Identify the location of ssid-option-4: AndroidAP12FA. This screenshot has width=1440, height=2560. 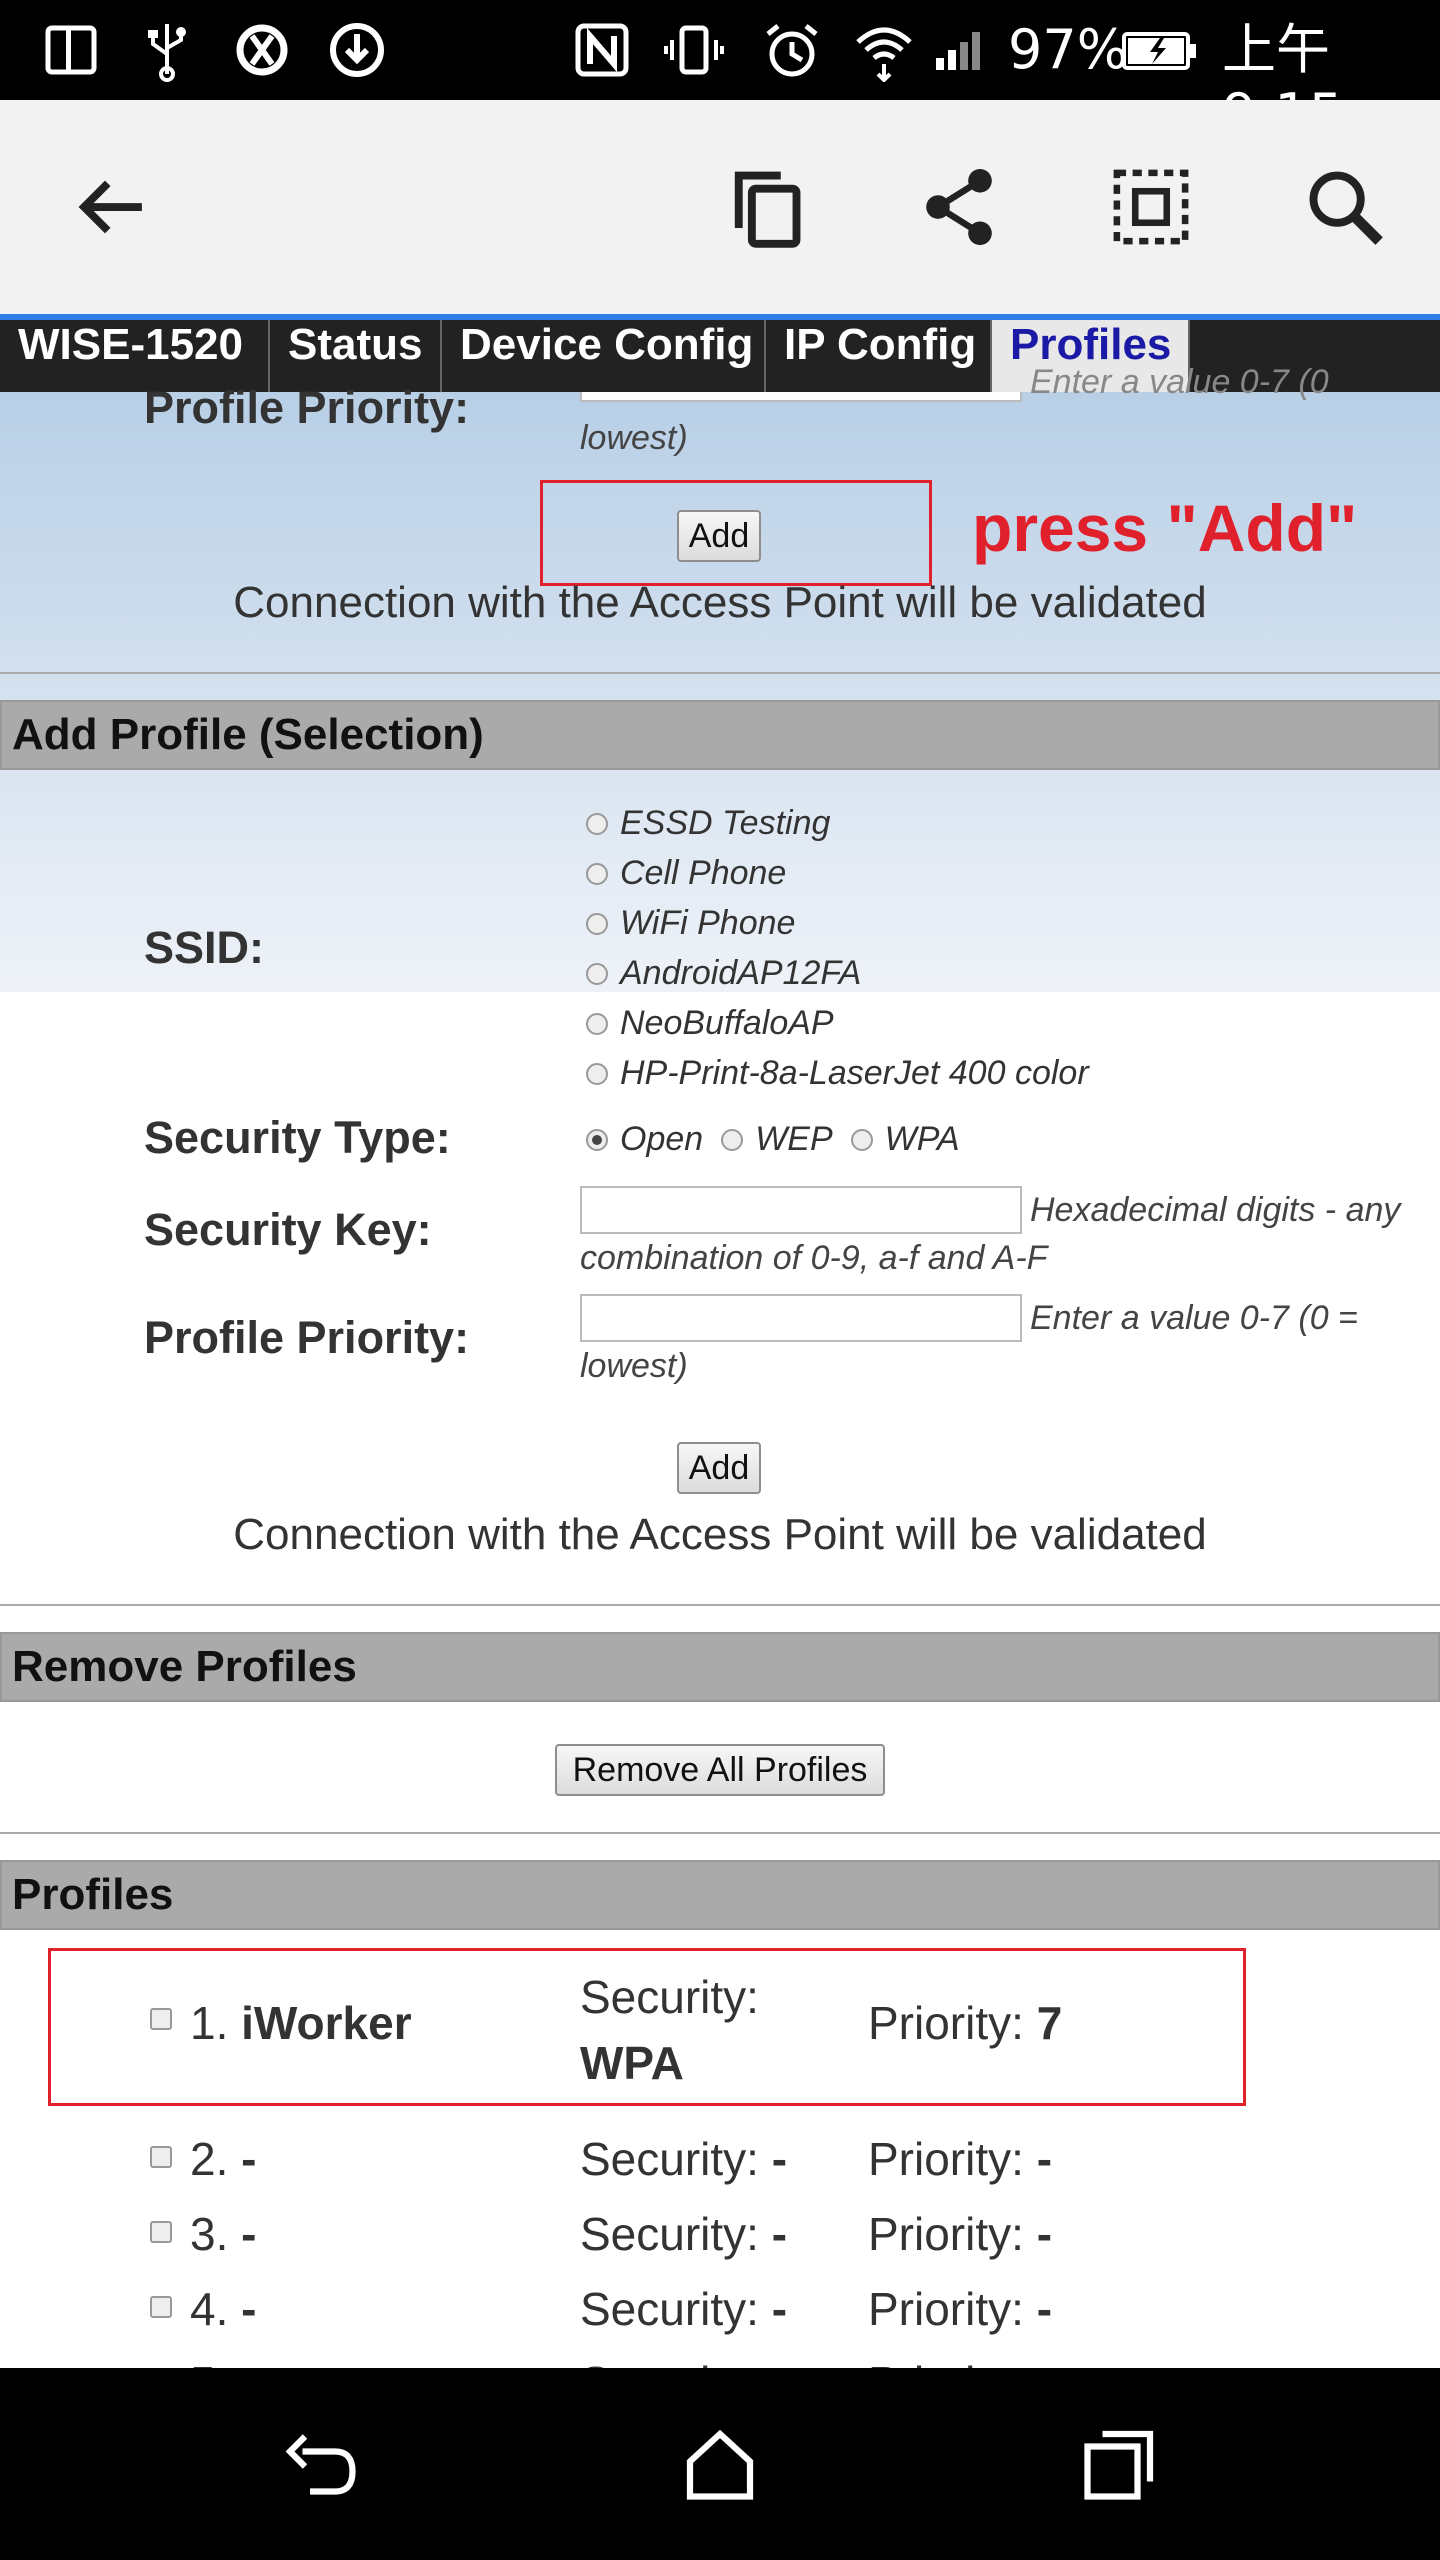
(723, 973).